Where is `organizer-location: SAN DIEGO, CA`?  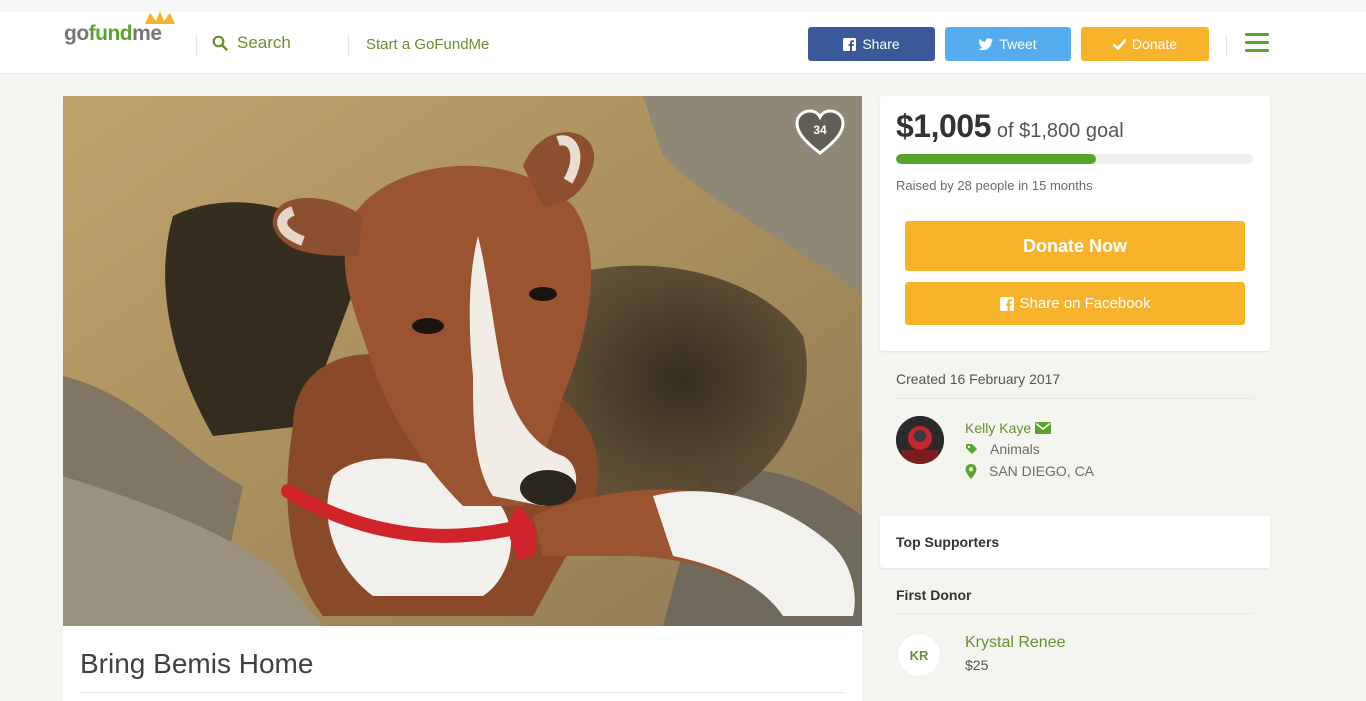
organizer-location: SAN DIEGO, CA is located at coordinates (1029, 471).